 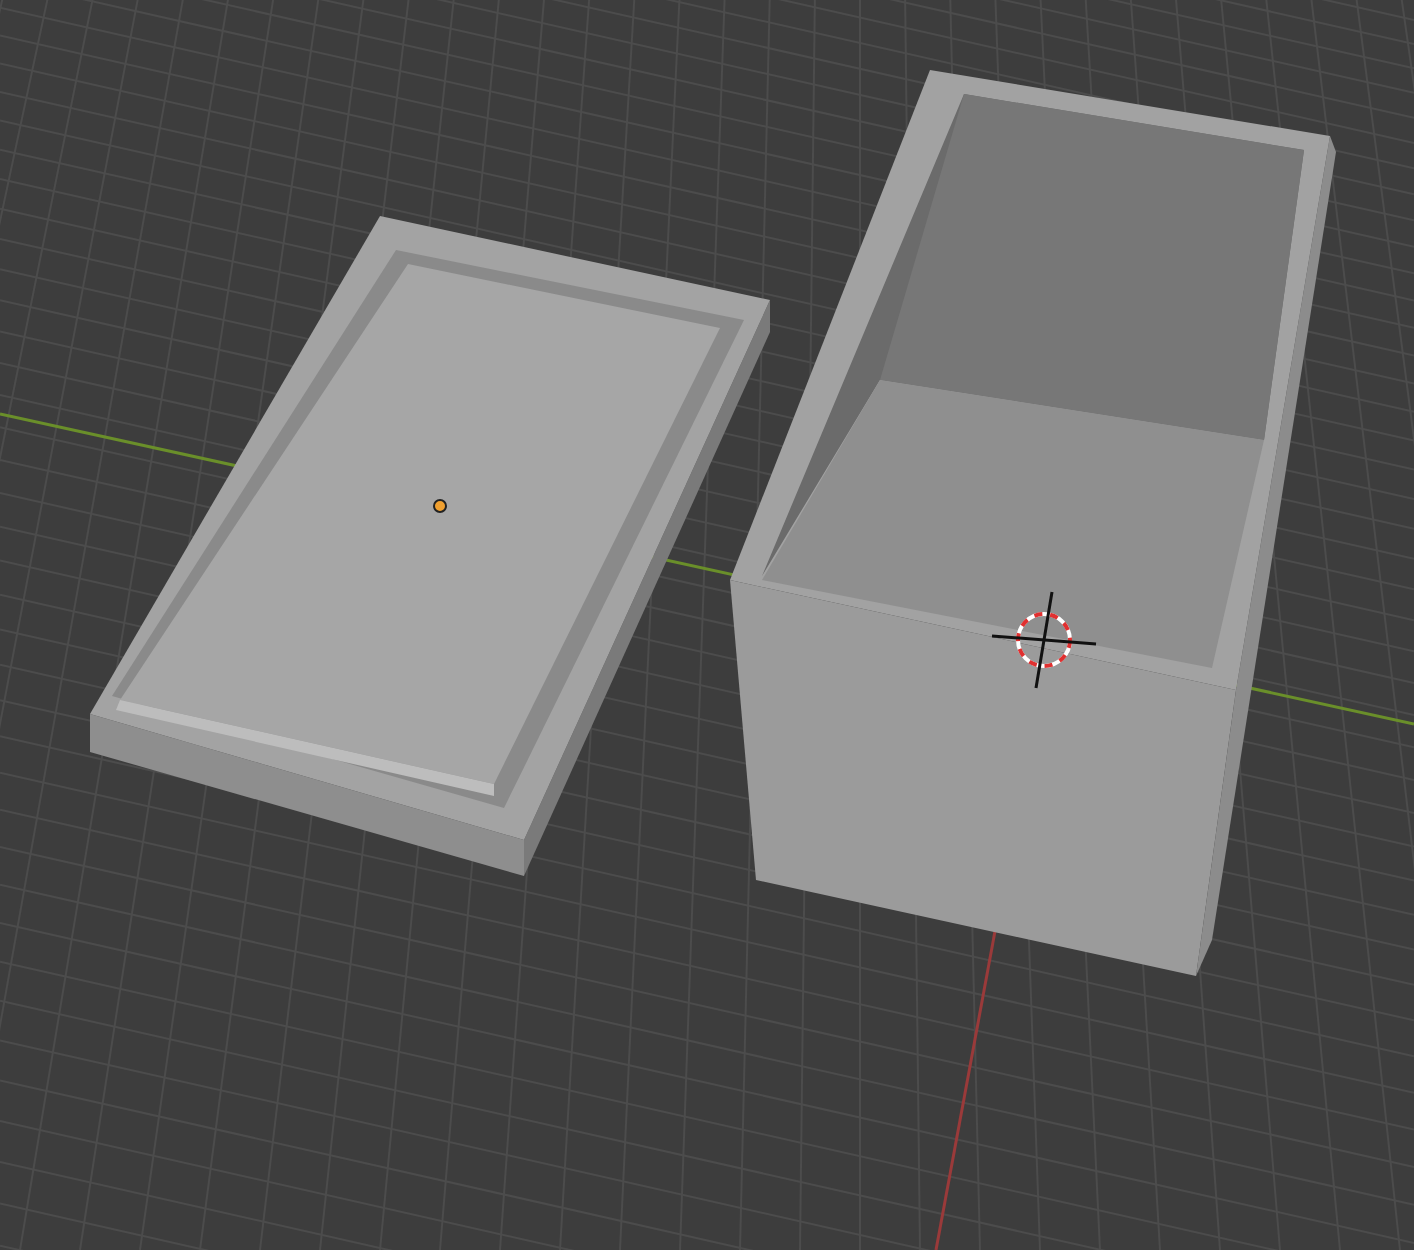 What do you see at coordinates (1044, 640) in the screenshot?
I see `3d-cursor-icon` at bounding box center [1044, 640].